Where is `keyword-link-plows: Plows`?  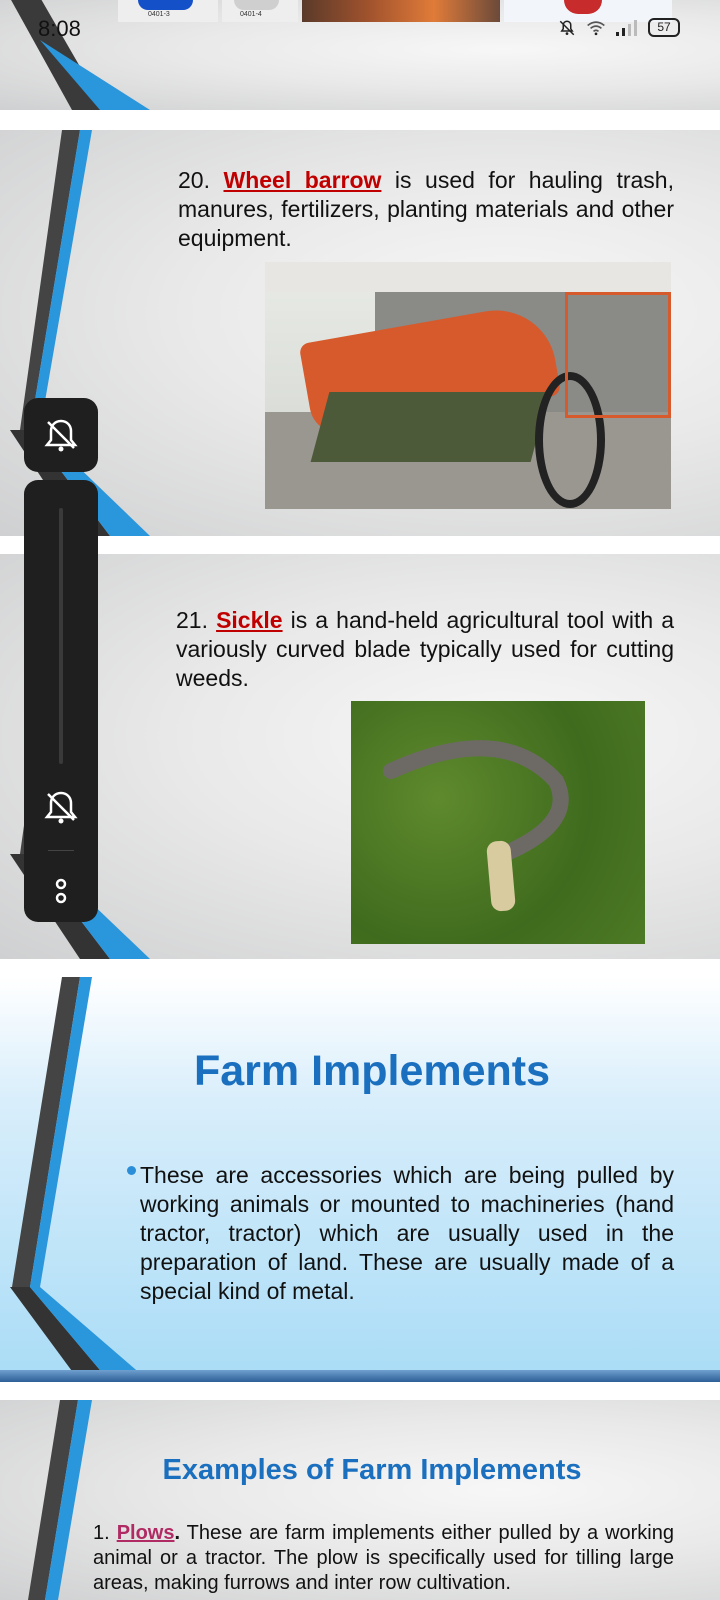 keyword-link-plows: Plows is located at coordinates (146, 1533).